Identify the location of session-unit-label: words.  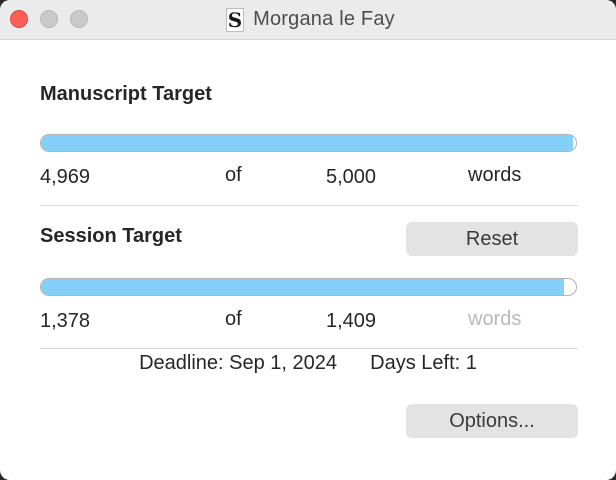
(495, 319).